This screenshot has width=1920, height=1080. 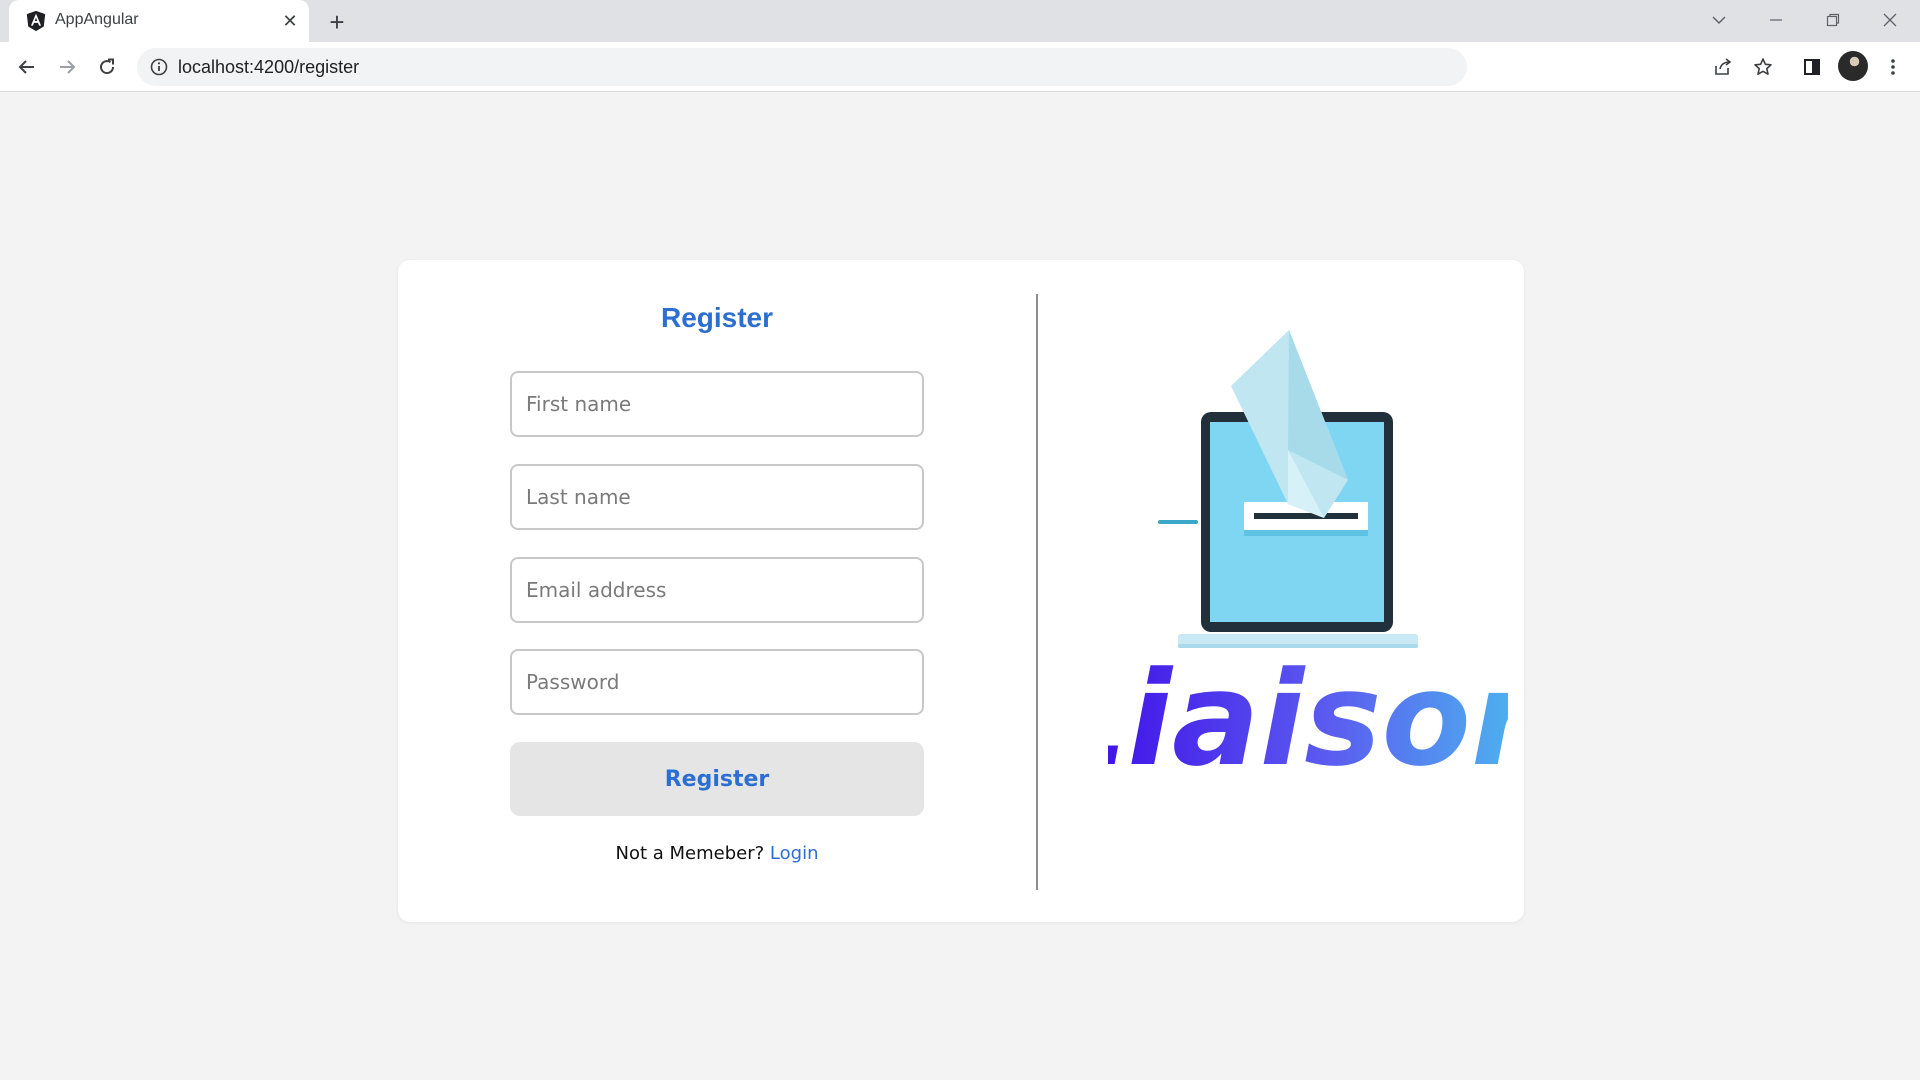 I want to click on email-input, so click(x=717, y=590).